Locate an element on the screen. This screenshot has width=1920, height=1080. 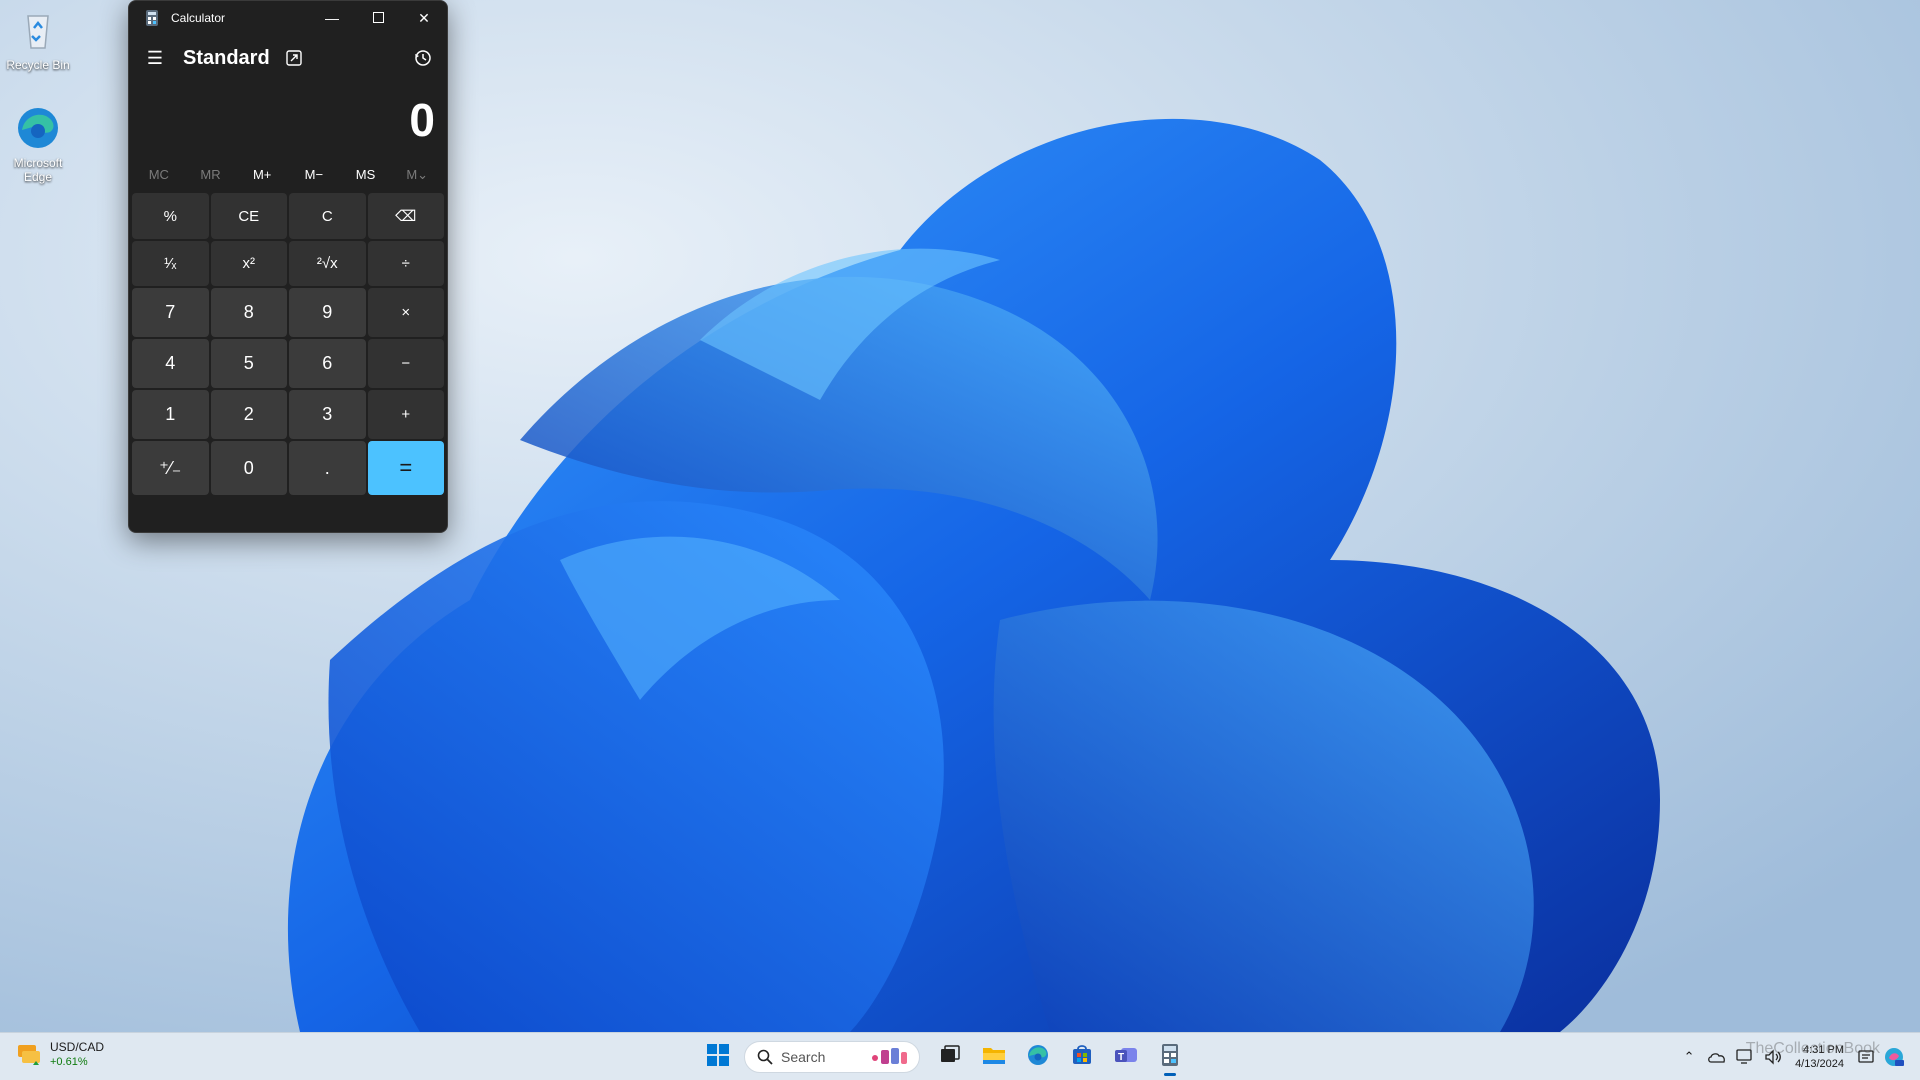
memory-clear-button: MC is located at coordinates (159, 175).